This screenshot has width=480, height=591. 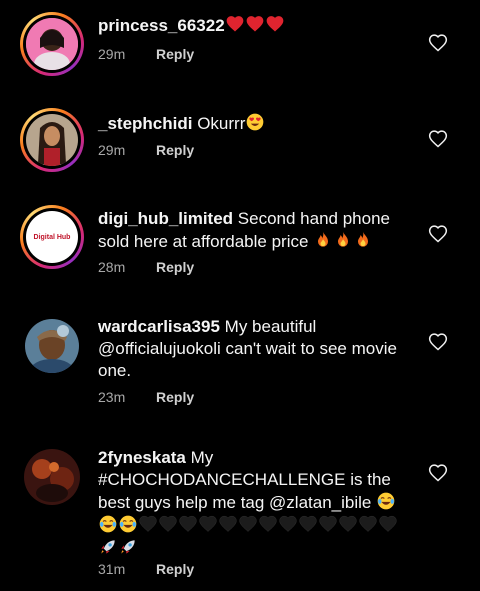 What do you see at coordinates (221, 123) in the screenshot?
I see `comment-text: Okurrr` at bounding box center [221, 123].